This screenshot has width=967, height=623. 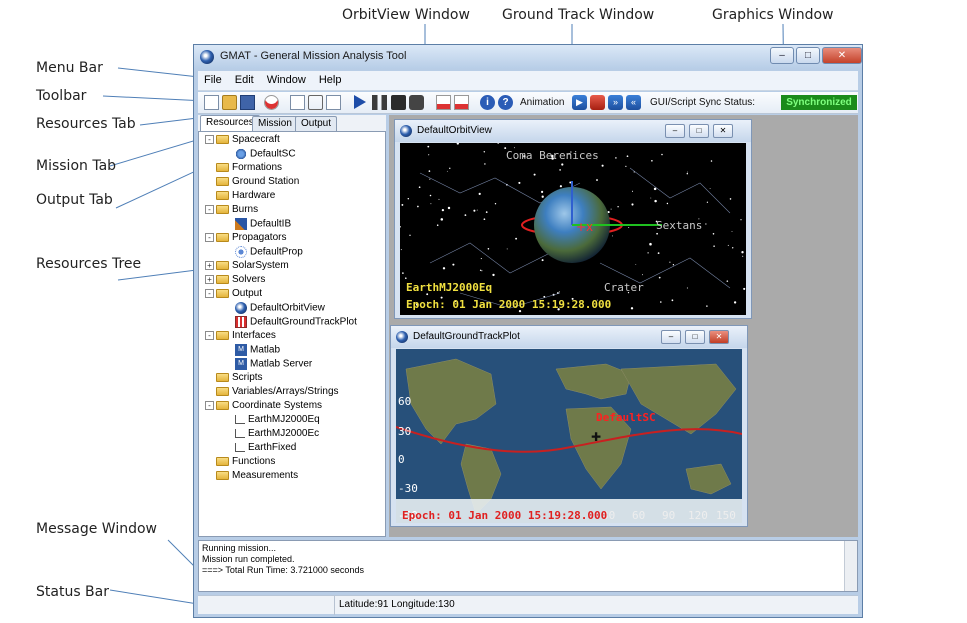 I want to click on tree-item: M Matlab Server, so click(x=273, y=365).